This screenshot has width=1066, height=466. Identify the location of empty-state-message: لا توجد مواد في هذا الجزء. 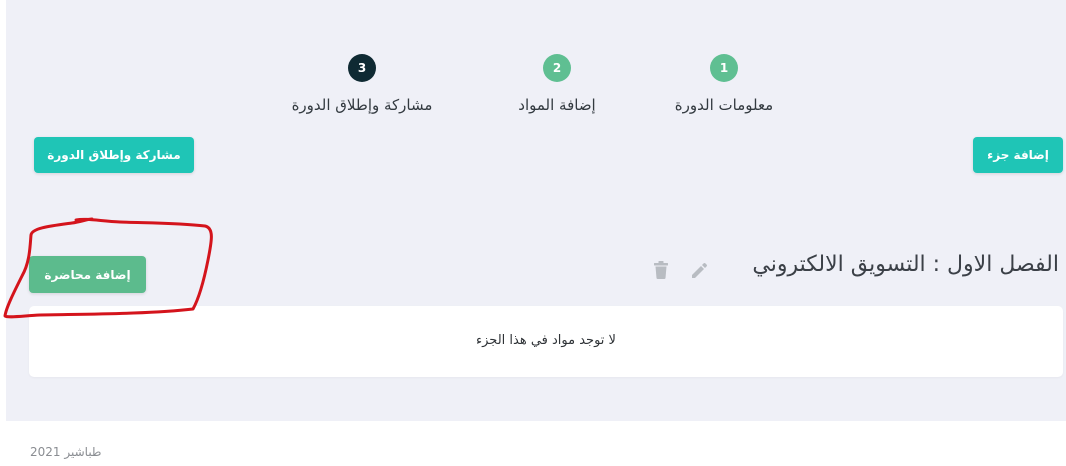
(546, 340).